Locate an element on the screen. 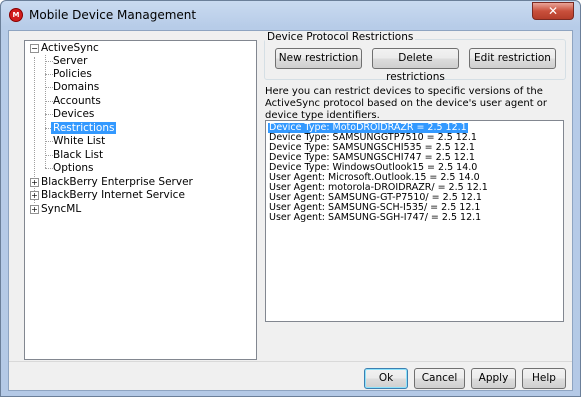  group-title: Device Protocol Restrictions is located at coordinates (340, 37).